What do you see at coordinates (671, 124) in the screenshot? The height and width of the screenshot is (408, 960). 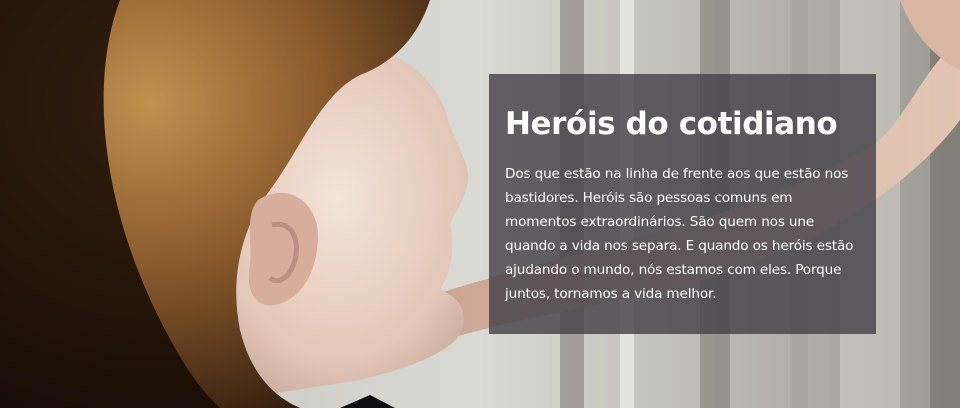 I see `hero-title: Heróis do cotidiano` at bounding box center [671, 124].